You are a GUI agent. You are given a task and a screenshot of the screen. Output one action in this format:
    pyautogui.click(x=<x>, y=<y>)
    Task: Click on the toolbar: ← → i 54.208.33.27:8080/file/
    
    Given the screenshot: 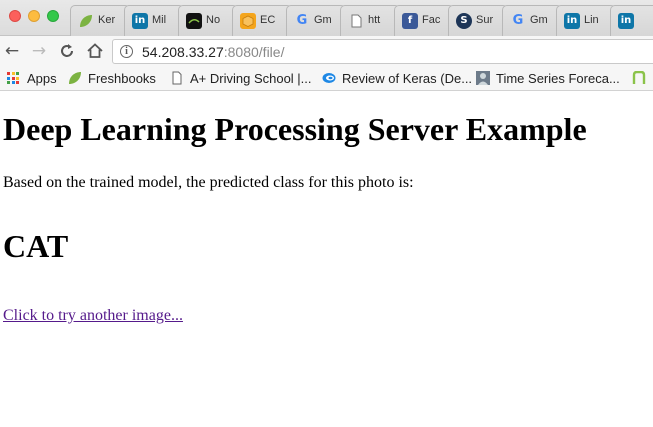 What is the action you would take?
    pyautogui.click(x=326, y=51)
    